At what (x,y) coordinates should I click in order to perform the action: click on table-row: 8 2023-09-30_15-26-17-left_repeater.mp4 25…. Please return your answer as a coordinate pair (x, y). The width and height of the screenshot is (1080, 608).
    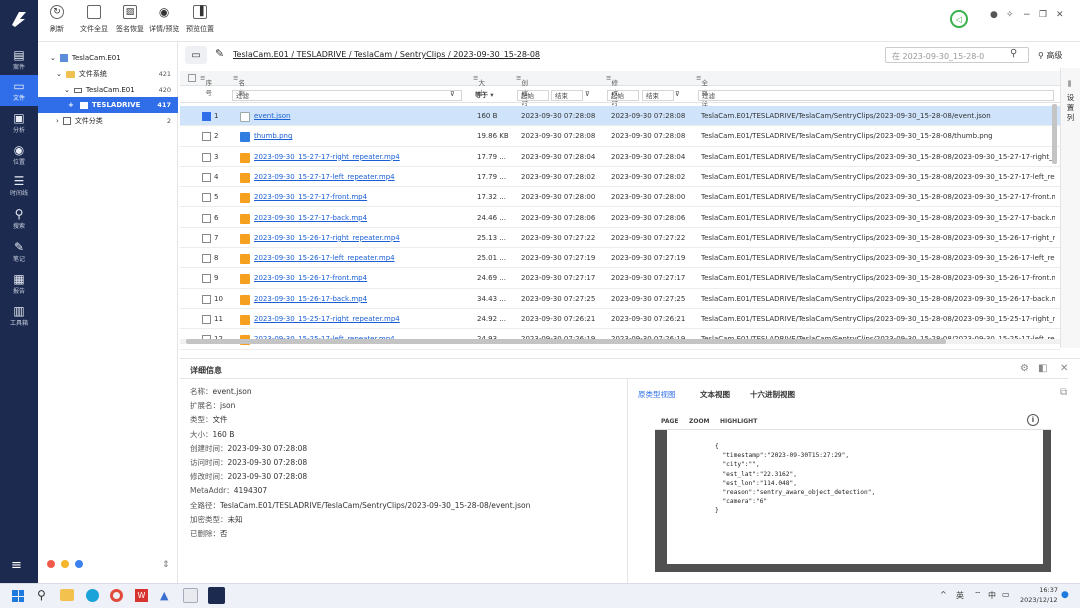
    Looking at the image, I should click on (620, 258).